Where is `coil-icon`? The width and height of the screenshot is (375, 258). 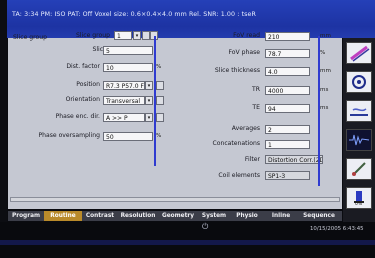 coil-icon is located at coordinates (359, 53).